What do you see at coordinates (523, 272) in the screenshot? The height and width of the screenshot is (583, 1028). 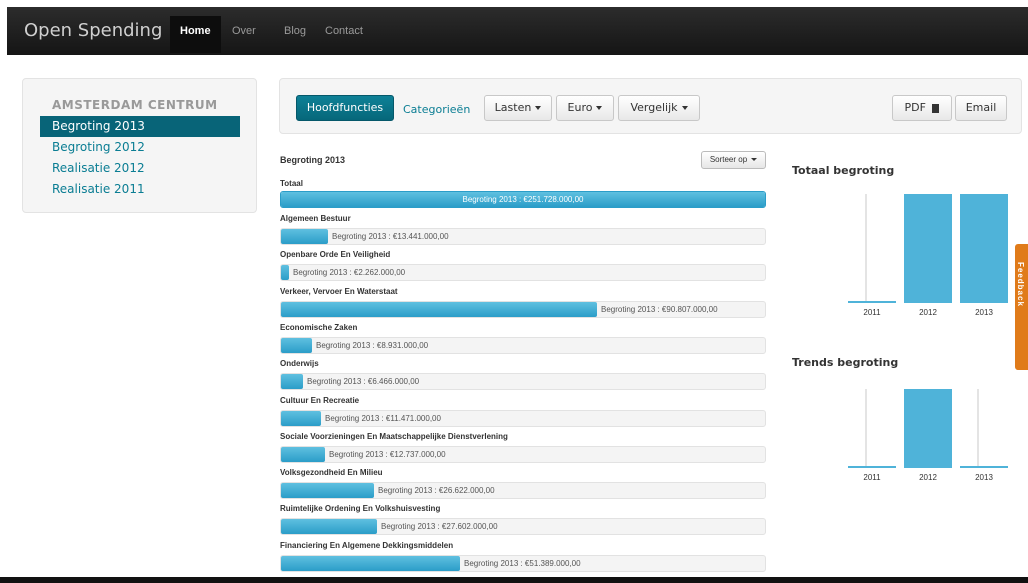 I see `budget-row-bar: Begroting 2013 : €2.262.000,00` at bounding box center [523, 272].